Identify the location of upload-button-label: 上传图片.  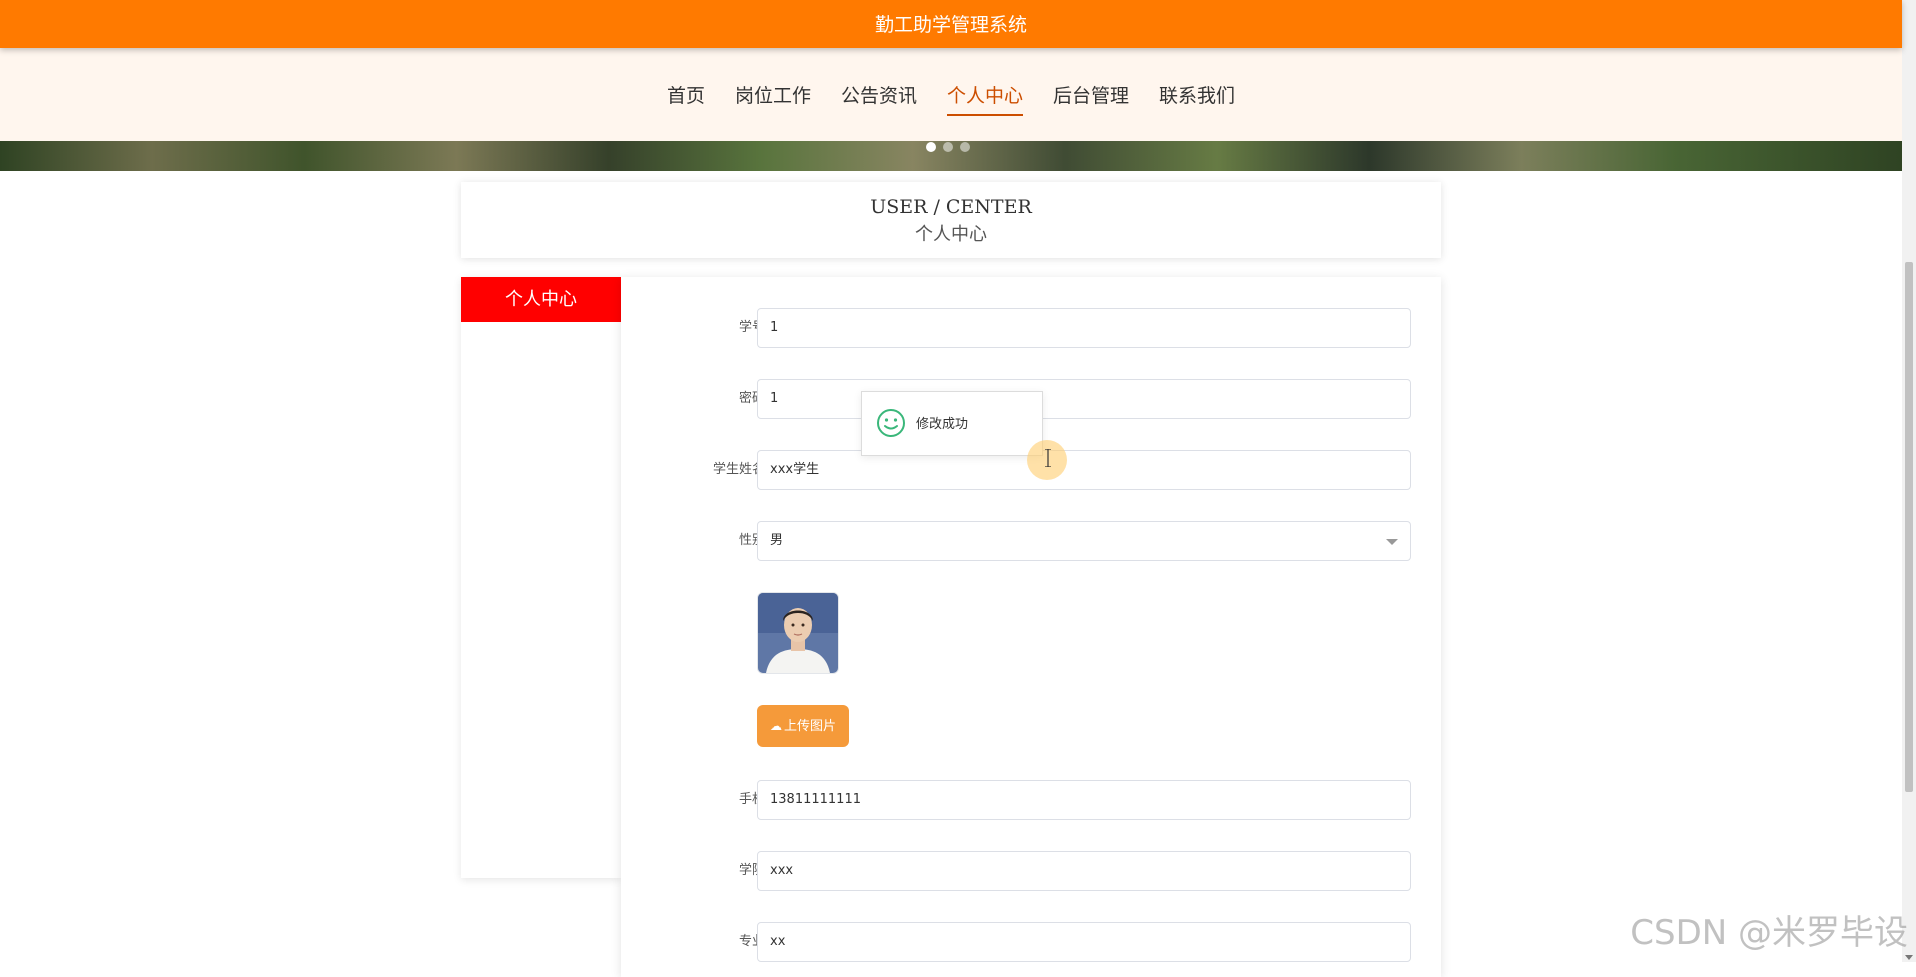
(809, 726).